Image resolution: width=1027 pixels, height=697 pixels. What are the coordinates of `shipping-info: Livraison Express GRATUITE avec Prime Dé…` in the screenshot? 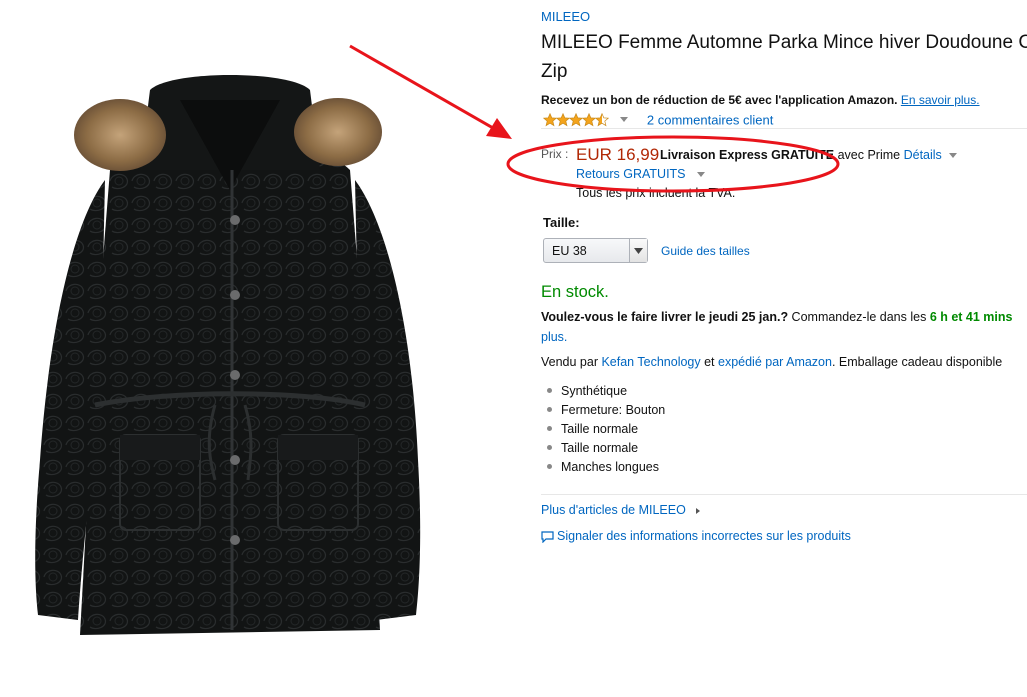 It's located at (809, 155).